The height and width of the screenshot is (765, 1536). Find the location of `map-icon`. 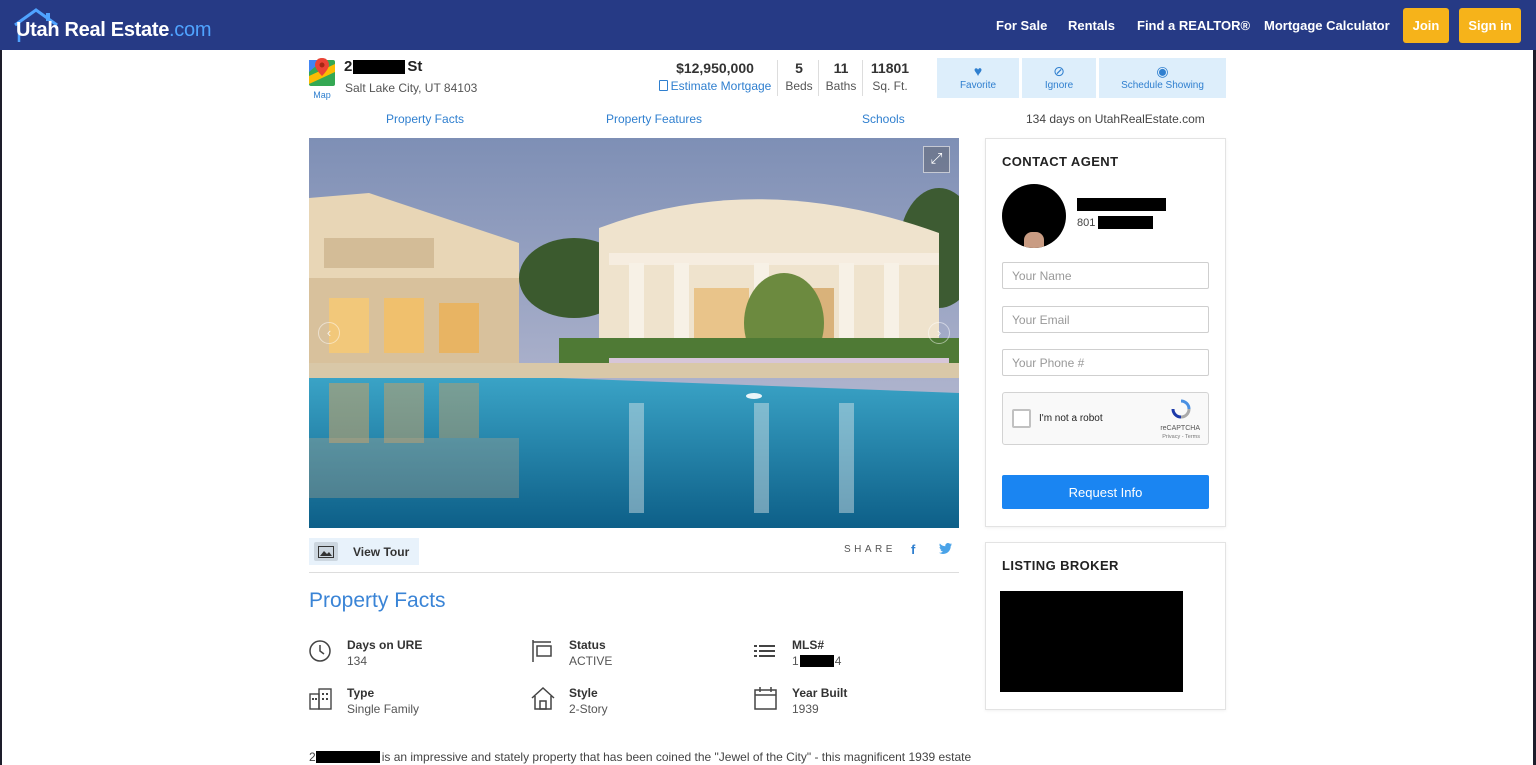

map-icon is located at coordinates (322, 72).